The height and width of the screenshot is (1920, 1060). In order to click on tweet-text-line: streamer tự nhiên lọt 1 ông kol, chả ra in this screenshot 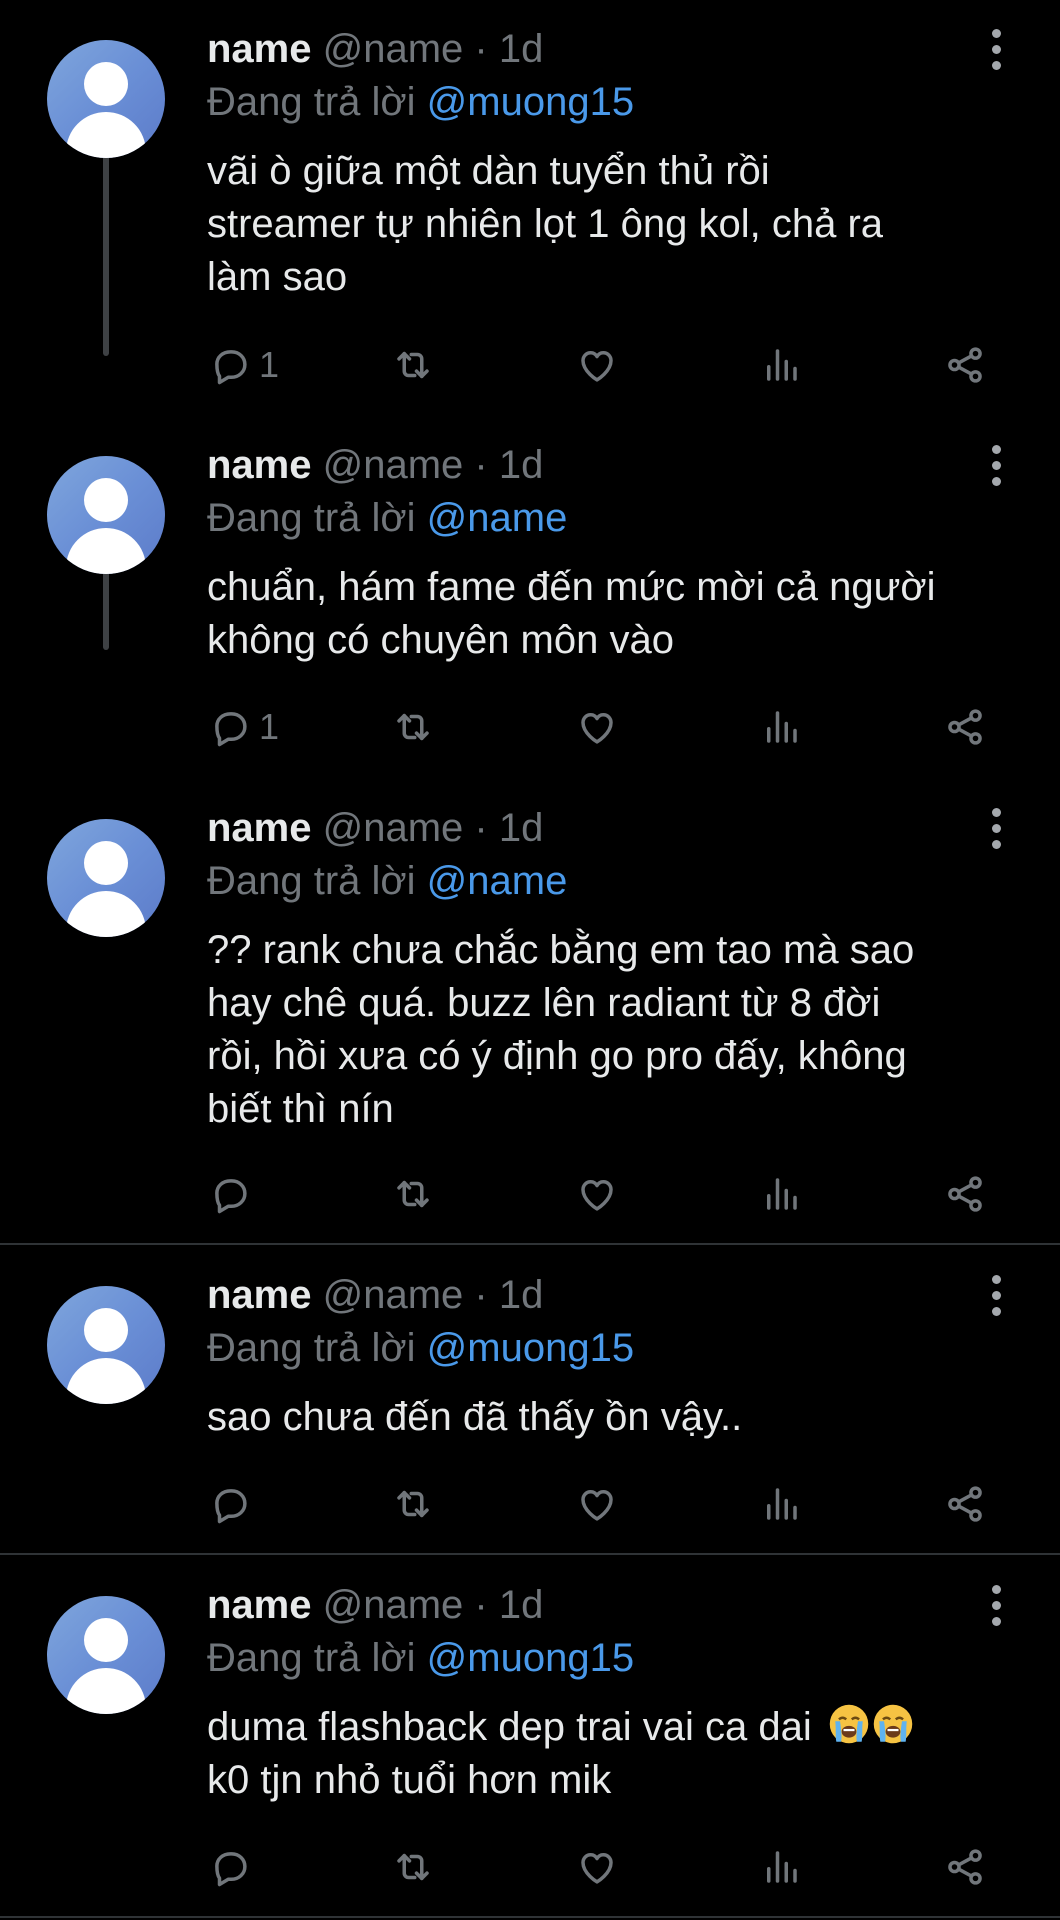, I will do `click(545, 224)`.